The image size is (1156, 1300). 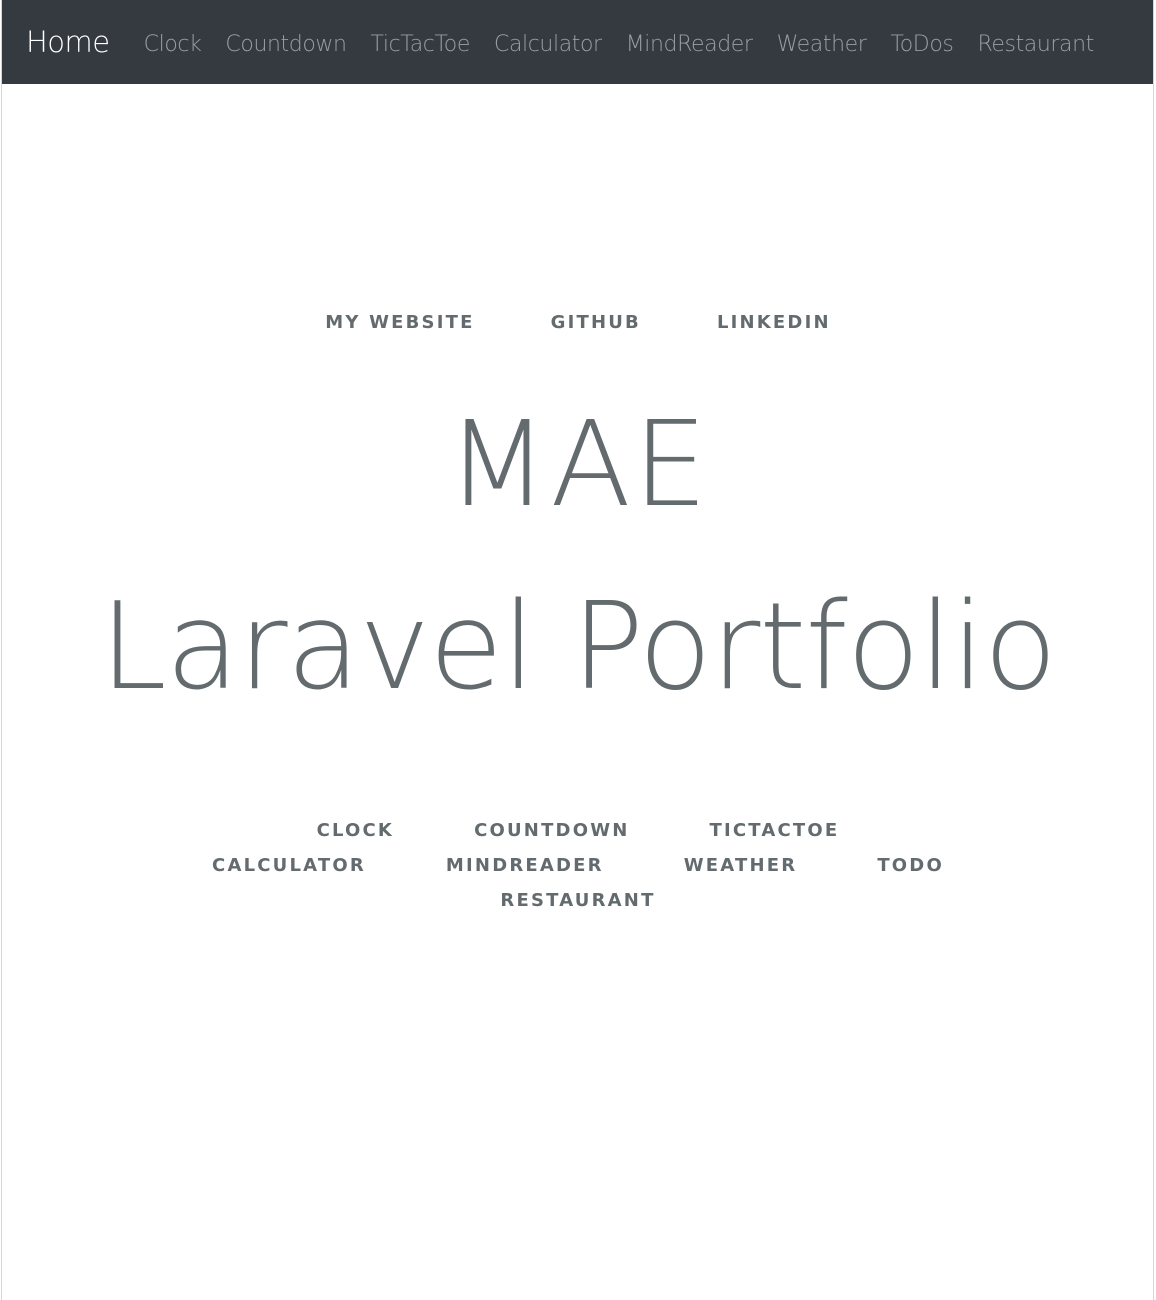 I want to click on app-link-countdown: Countdown, so click(x=551, y=830).